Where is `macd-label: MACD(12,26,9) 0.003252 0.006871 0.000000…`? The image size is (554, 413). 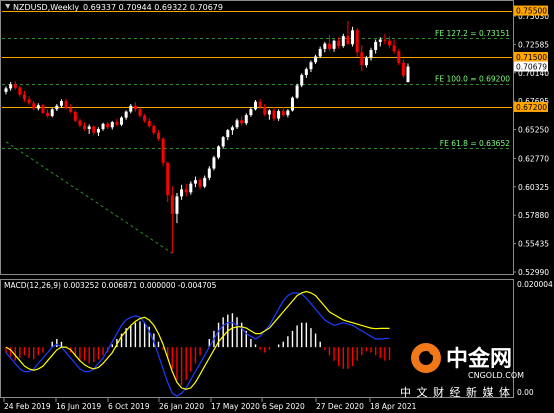
macd-label: MACD(12,26,9) 0.003252 0.006871 0.000000… is located at coordinates (110, 285).